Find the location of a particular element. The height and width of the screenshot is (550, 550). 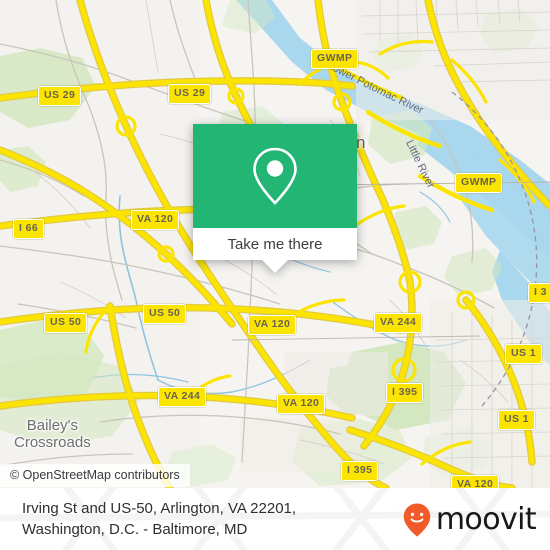

popup-image-area is located at coordinates (275, 176).